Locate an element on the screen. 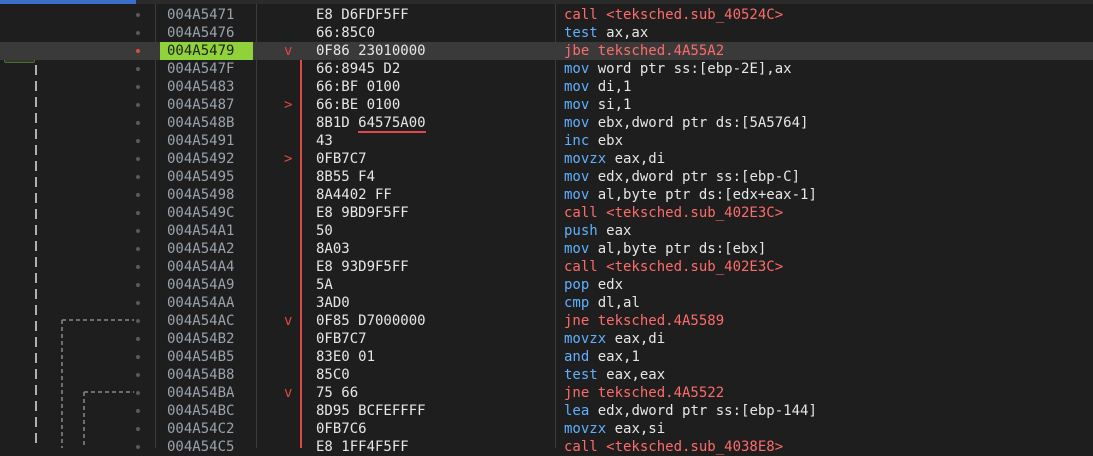 The width and height of the screenshot is (1093, 456). opcode-bytes: 8A03 is located at coordinates (333, 249).